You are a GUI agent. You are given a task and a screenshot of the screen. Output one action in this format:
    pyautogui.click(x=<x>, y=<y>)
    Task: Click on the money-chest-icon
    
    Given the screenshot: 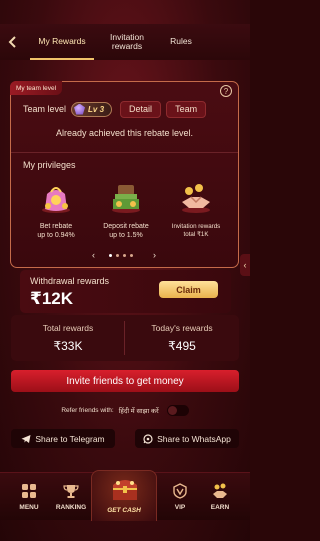 What is the action you would take?
    pyautogui.click(x=126, y=199)
    